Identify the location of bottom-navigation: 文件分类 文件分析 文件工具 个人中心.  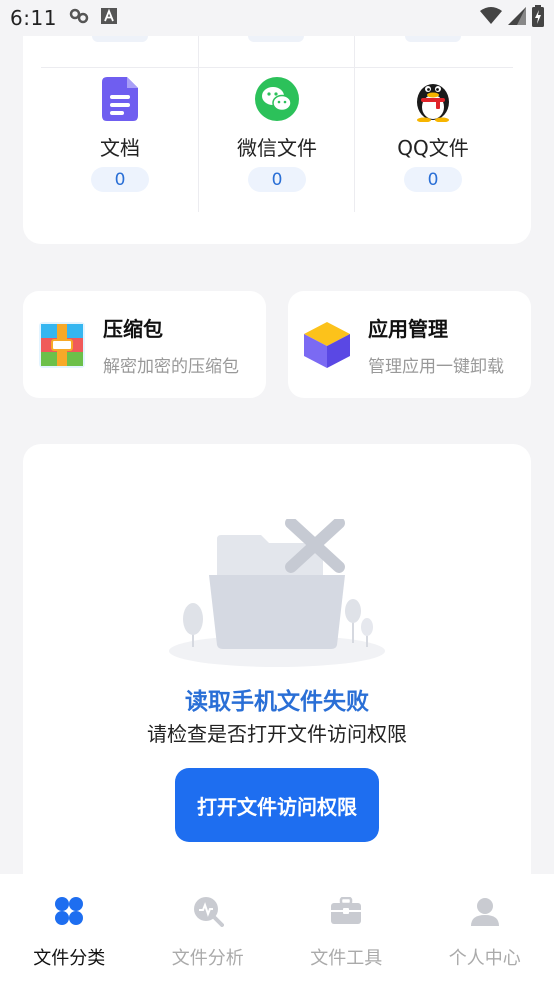
(277, 929).